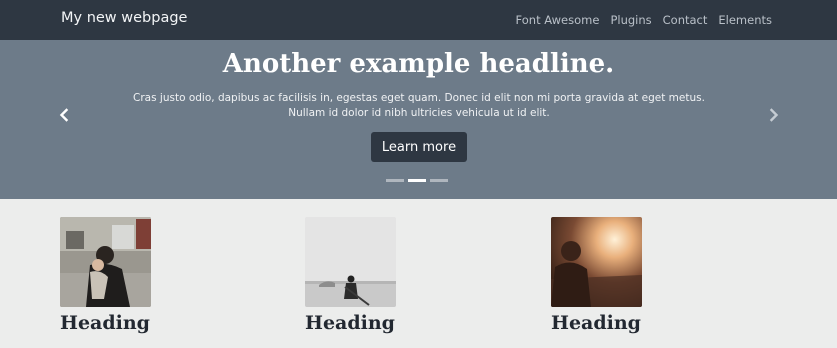 Image resolution: width=837 pixels, height=348 pixels. Describe the element at coordinates (630, 20) in the screenshot. I see `nav-link-plugins: Plugins` at that location.